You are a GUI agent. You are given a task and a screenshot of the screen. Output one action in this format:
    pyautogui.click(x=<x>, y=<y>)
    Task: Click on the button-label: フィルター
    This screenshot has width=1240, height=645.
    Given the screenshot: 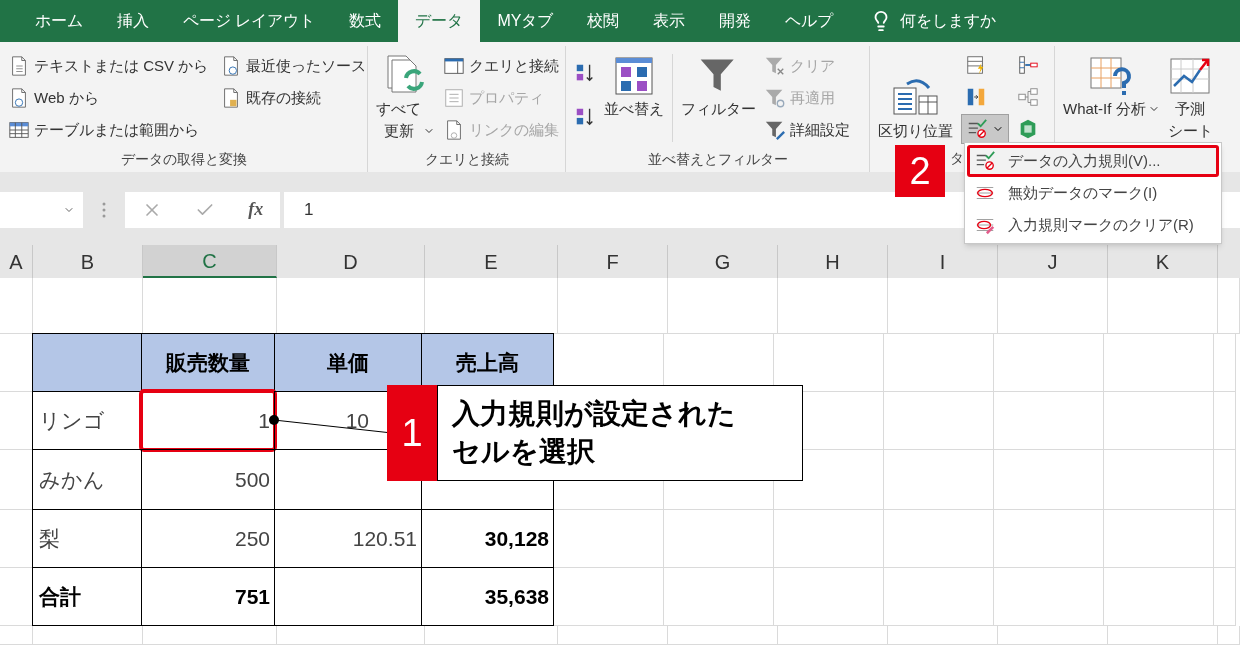 What is the action you would take?
    pyautogui.click(x=718, y=109)
    